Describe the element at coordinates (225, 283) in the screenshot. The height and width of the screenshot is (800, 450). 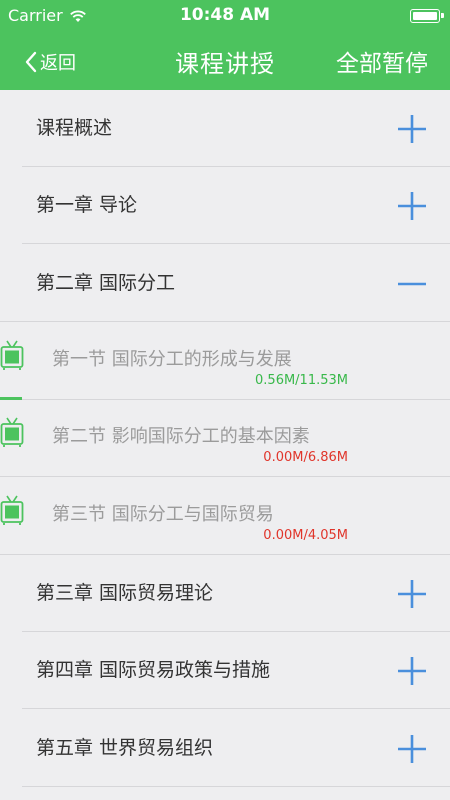
I see `chapter-row-expanded: 第二章 国际分工` at that location.